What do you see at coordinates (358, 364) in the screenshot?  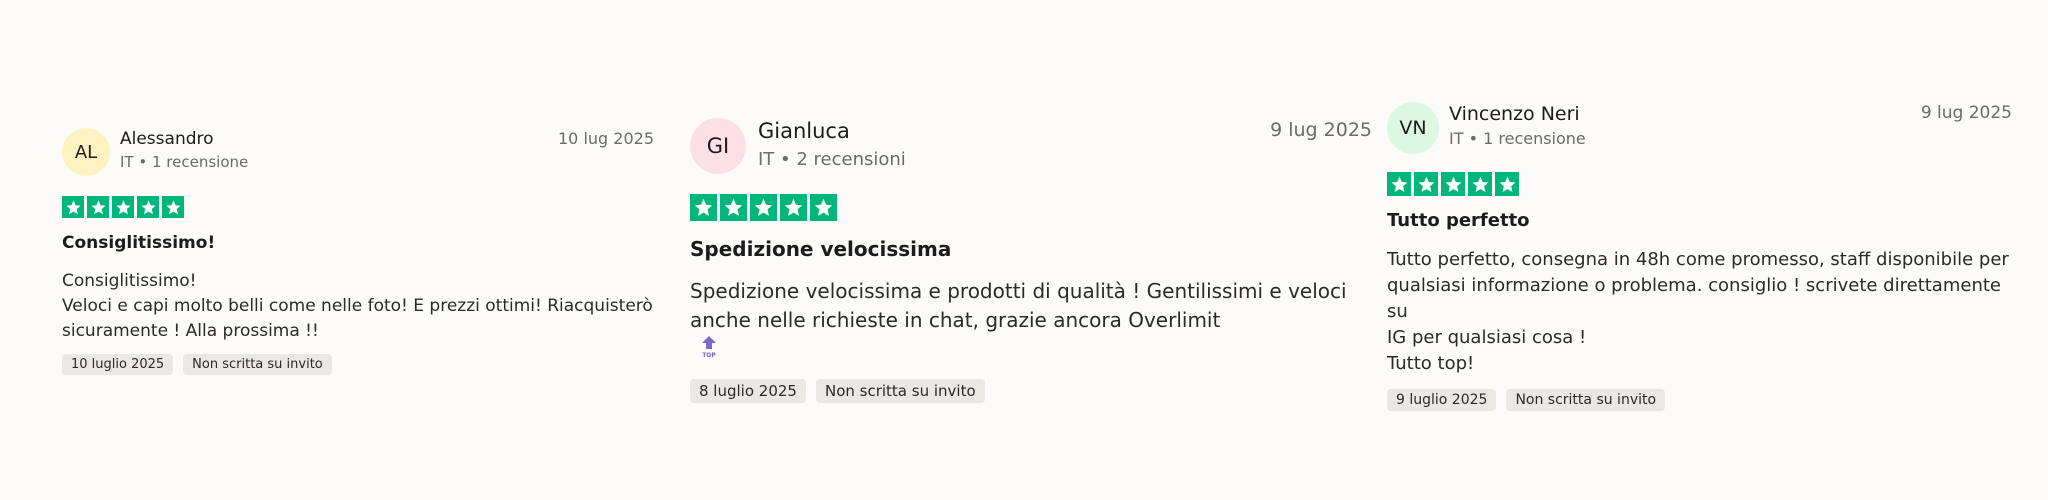 I see `review-tags: 10 luglio 2025 Non scritta su invito` at bounding box center [358, 364].